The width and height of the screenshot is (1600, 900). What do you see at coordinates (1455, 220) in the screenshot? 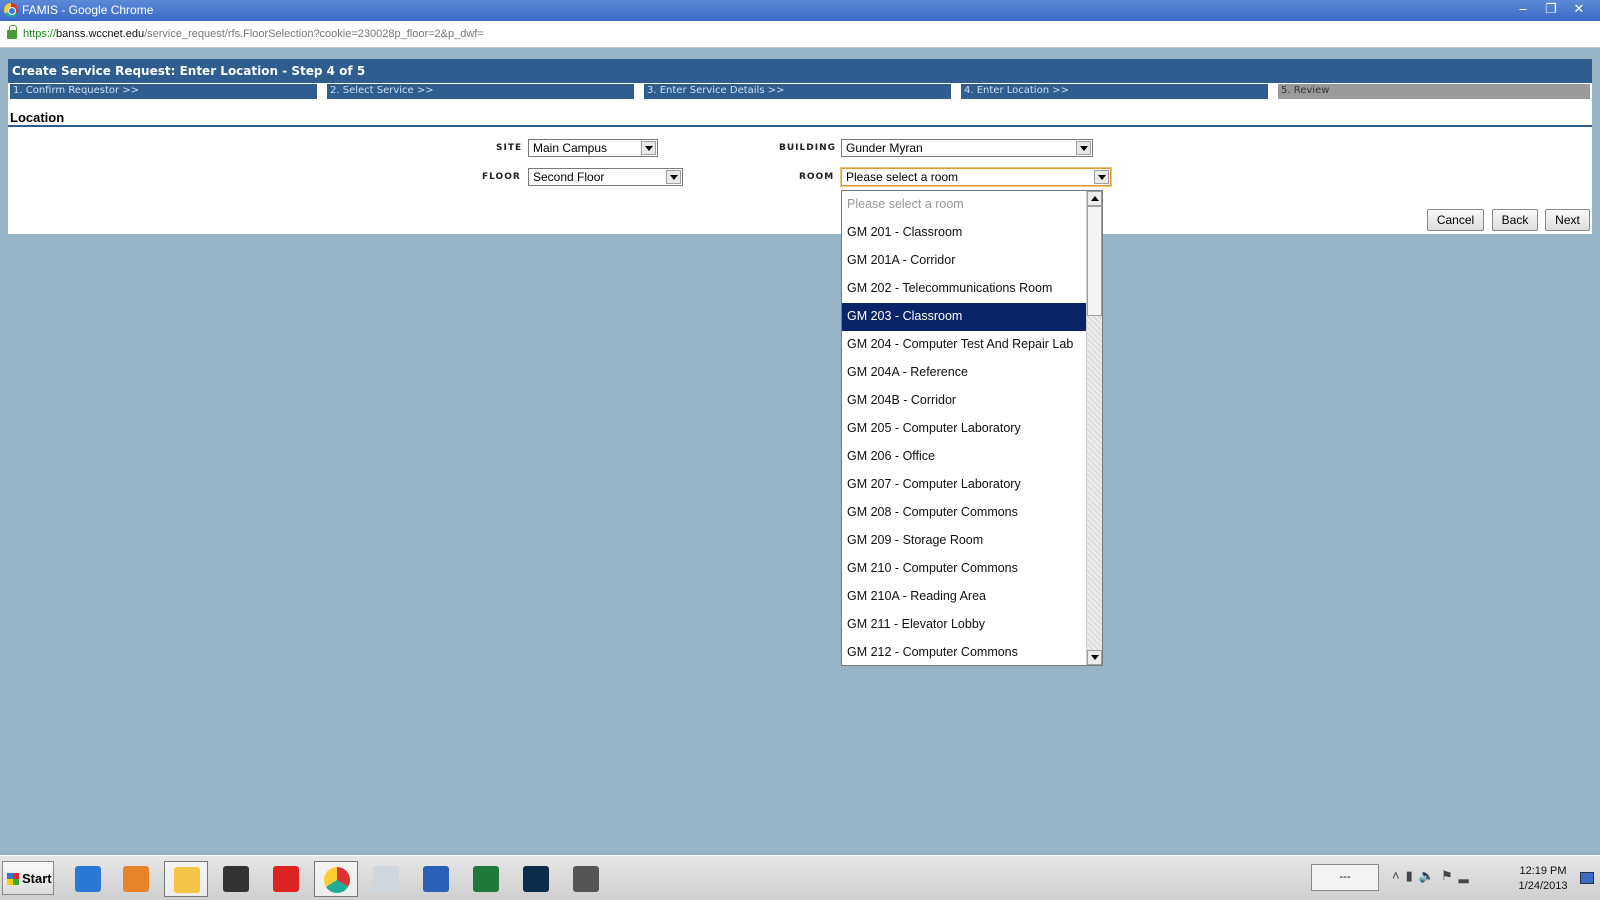
I see `cancel-button: Cancel` at bounding box center [1455, 220].